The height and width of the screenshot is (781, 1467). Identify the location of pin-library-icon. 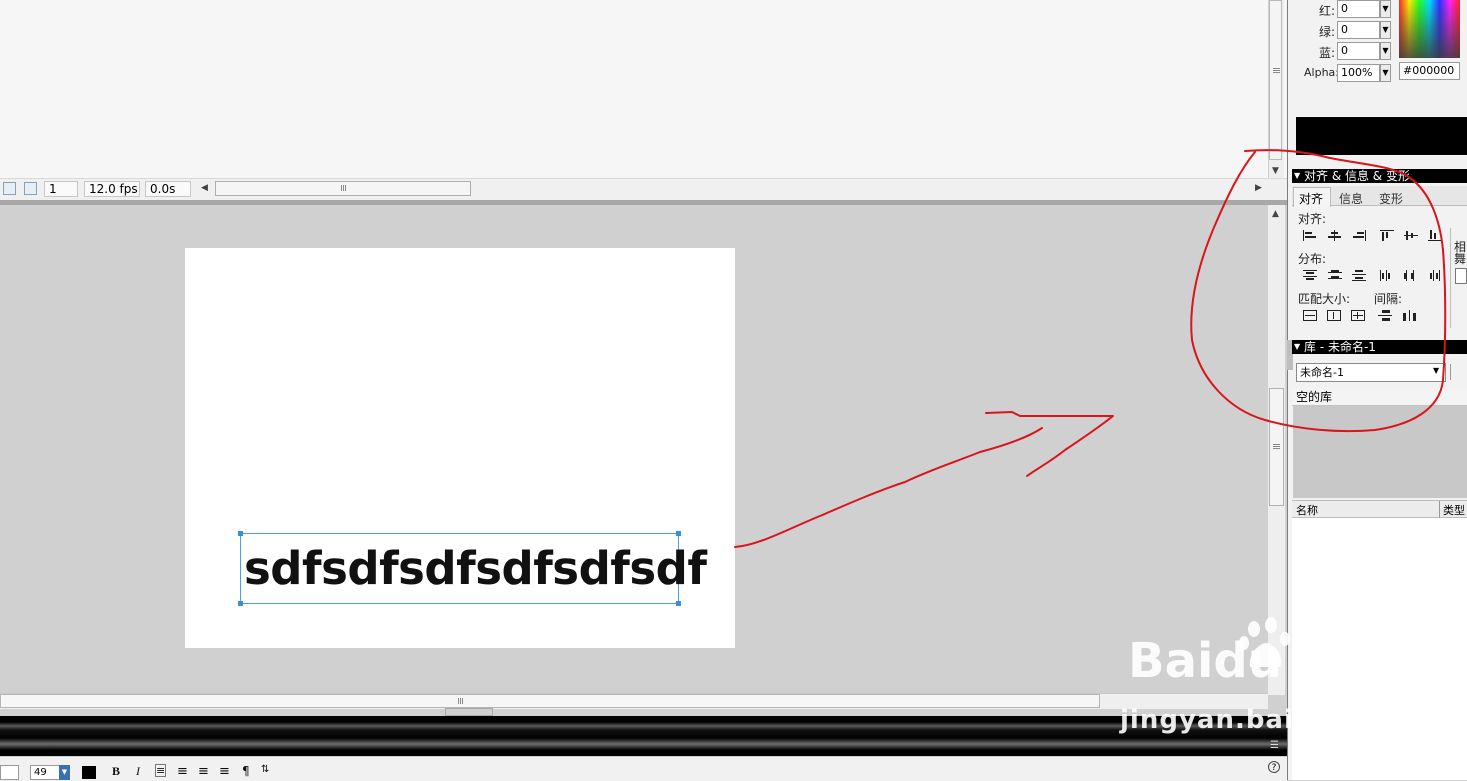
(1458, 372).